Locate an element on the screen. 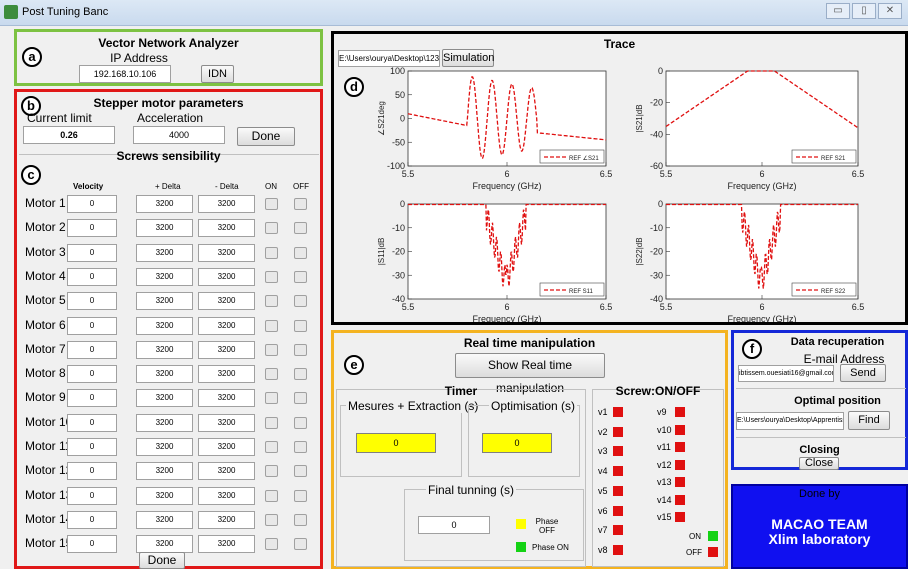 Image resolution: width=908 pixels, height=569 pixels. find-button: Find is located at coordinates (869, 420).